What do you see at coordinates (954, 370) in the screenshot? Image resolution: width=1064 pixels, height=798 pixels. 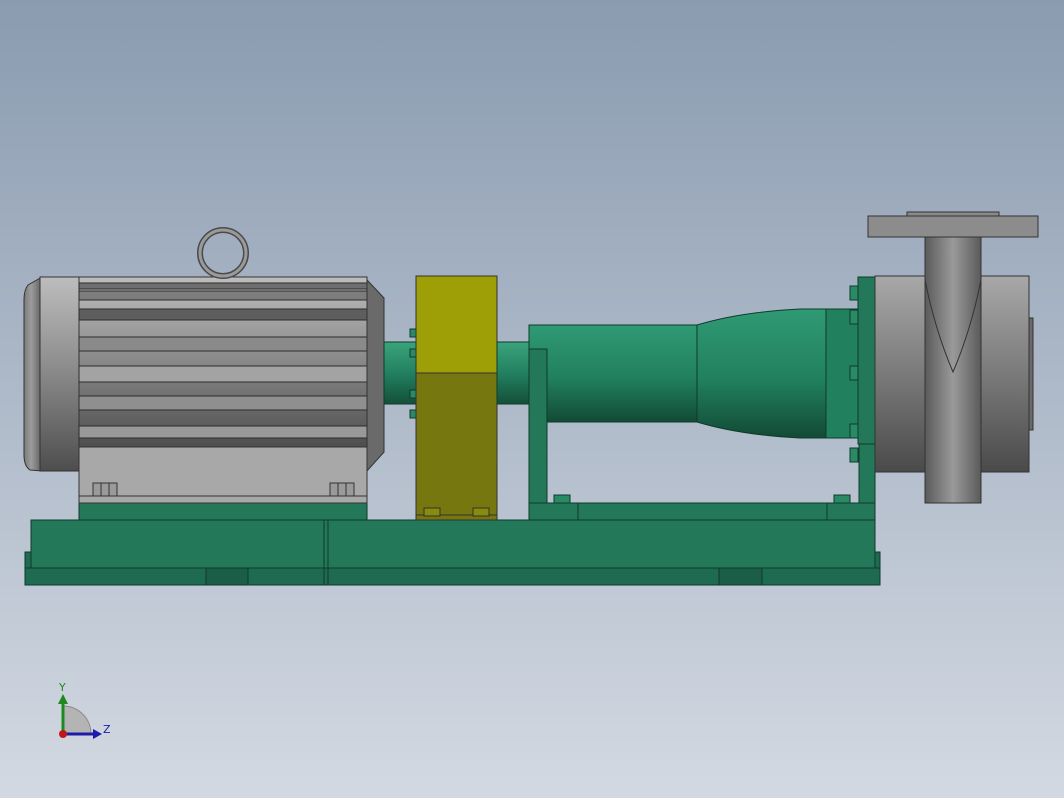 I see `volute-casing-icon` at bounding box center [954, 370].